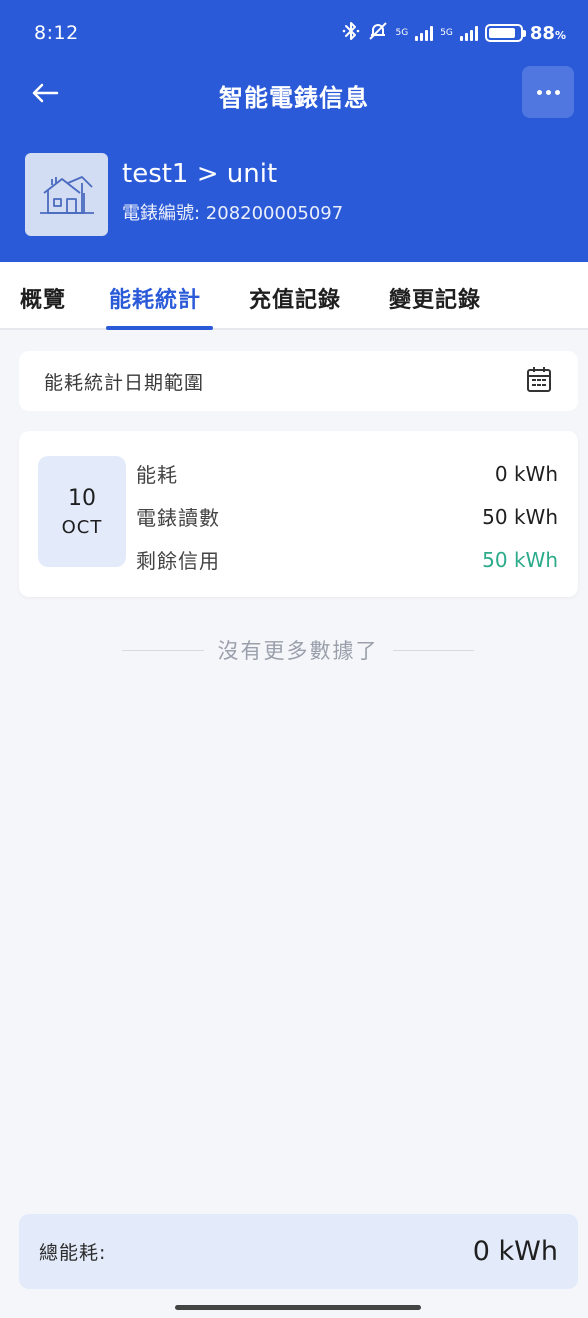  Describe the element at coordinates (378, 33) in the screenshot. I see `mute-bell-icon` at that location.